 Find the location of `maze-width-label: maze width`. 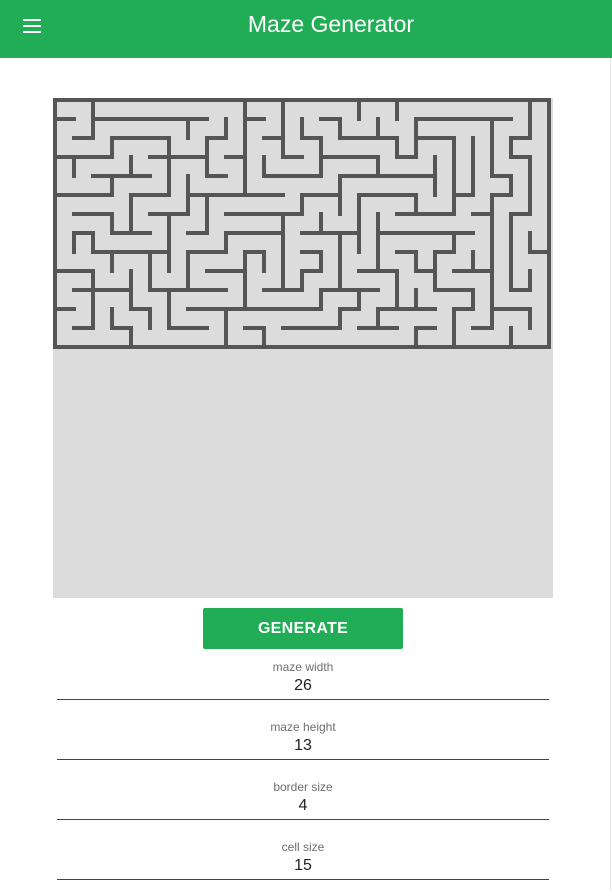

maze-width-label: maze width is located at coordinates (303, 667).